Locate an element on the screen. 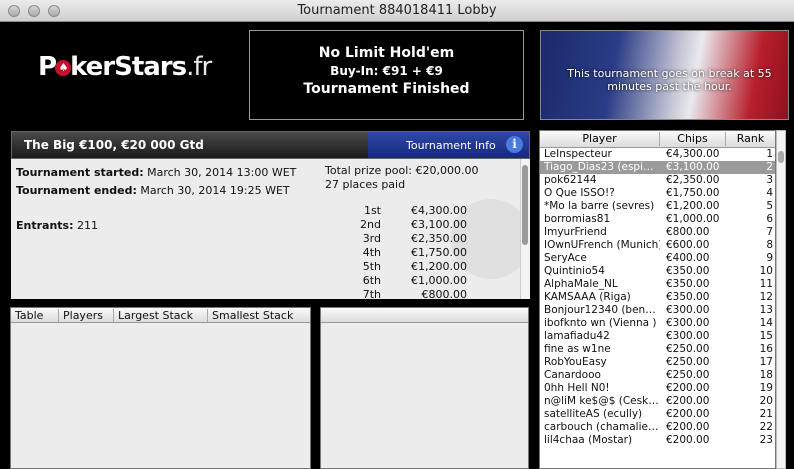  col-player: Player is located at coordinates (600, 139).